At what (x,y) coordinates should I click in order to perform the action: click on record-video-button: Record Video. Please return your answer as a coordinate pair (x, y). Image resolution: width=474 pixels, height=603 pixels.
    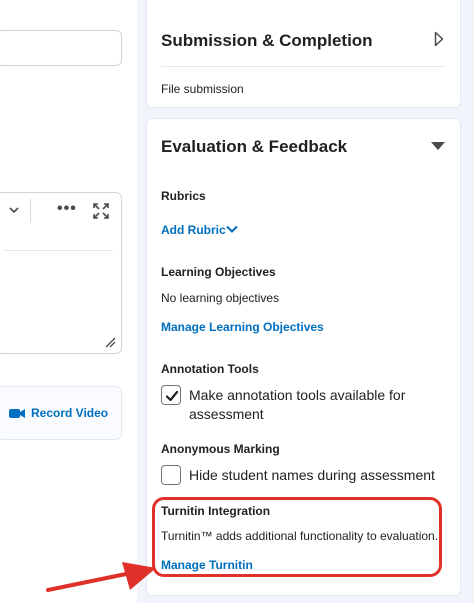
    Looking at the image, I should click on (61, 413).